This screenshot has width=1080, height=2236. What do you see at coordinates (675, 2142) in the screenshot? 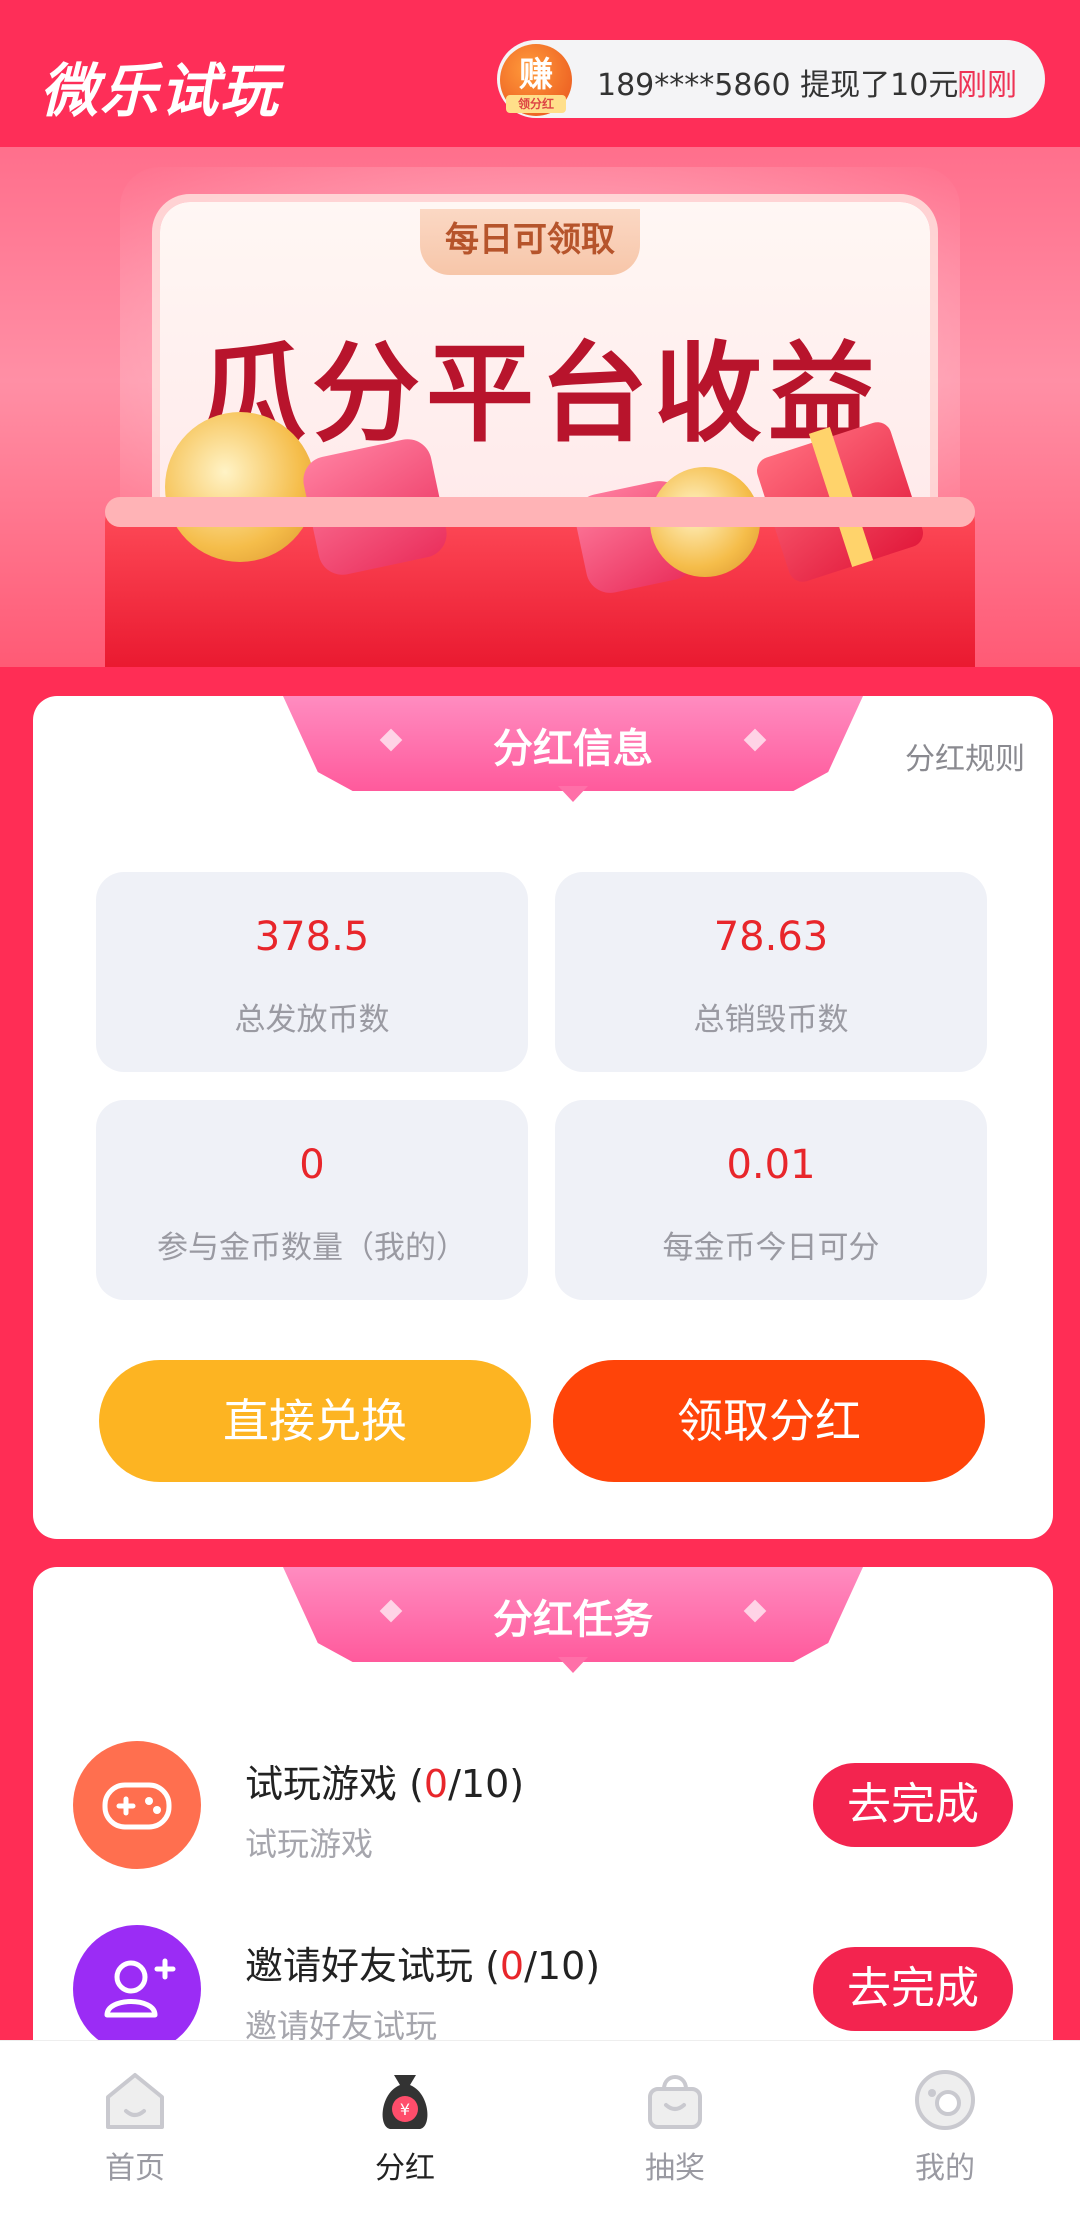
I see `nav-item-lottery: 抽奖` at bounding box center [675, 2142].